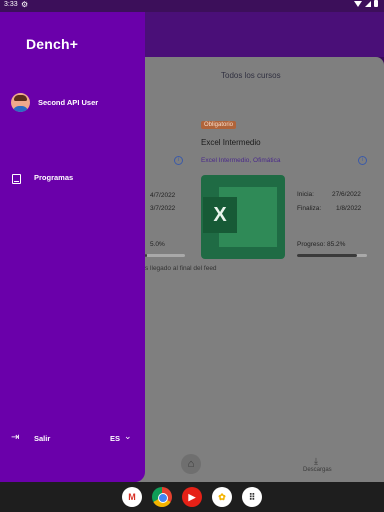 This screenshot has height=512, width=384. I want to click on left-card-progress-text: 5.0%, so click(157, 244).